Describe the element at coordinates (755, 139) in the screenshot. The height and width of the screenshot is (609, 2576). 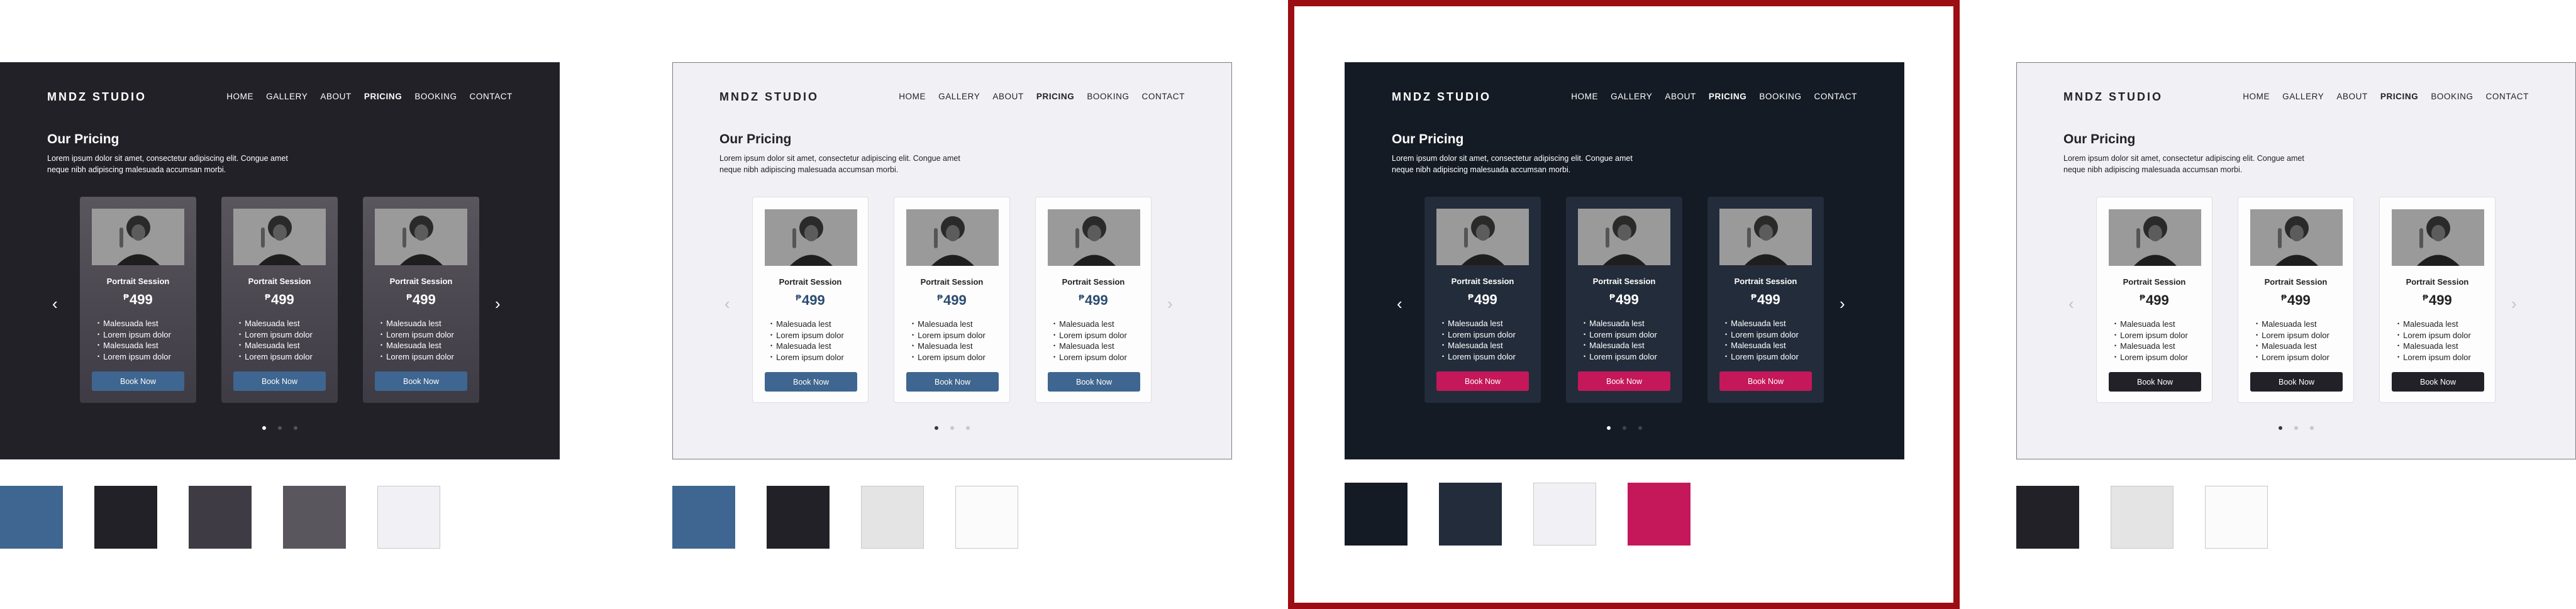
I see `pricing-title: Our Pricing` at that location.